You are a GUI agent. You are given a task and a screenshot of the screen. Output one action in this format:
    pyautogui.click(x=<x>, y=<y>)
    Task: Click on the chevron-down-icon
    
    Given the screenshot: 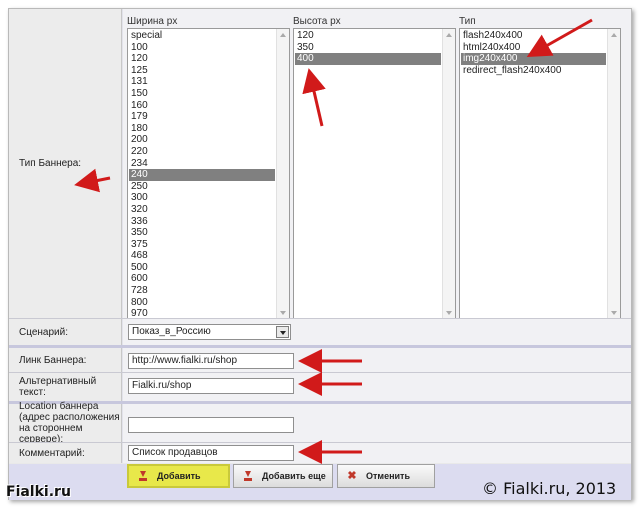 What is the action you would take?
    pyautogui.click(x=282, y=332)
    